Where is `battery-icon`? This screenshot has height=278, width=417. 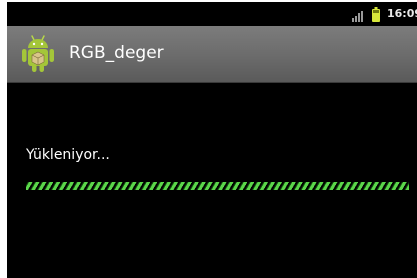
battery-icon is located at coordinates (376, 14).